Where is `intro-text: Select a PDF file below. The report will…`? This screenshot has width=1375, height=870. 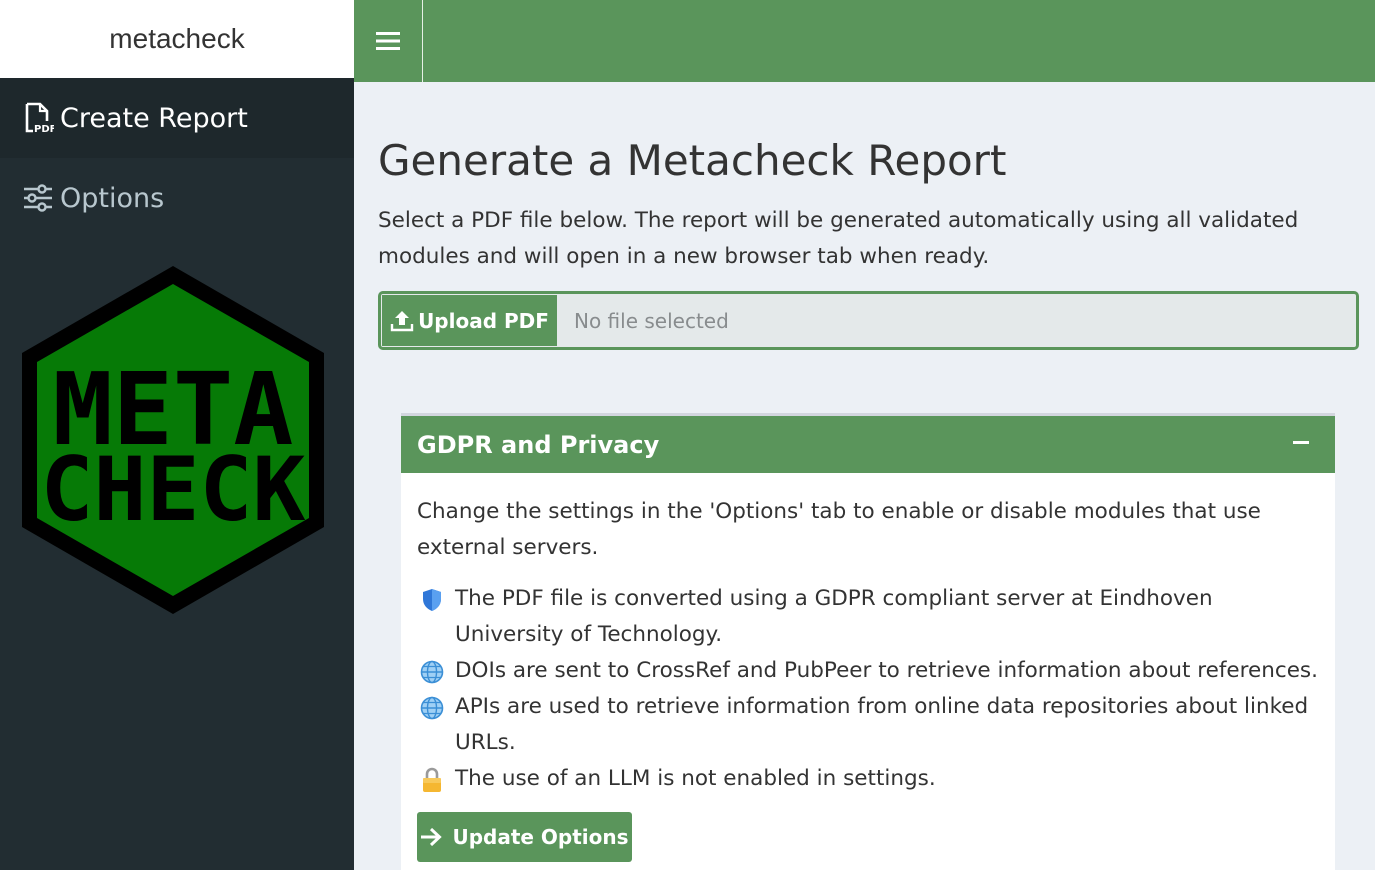 intro-text: Select a PDF file below. The report will… is located at coordinates (838, 238).